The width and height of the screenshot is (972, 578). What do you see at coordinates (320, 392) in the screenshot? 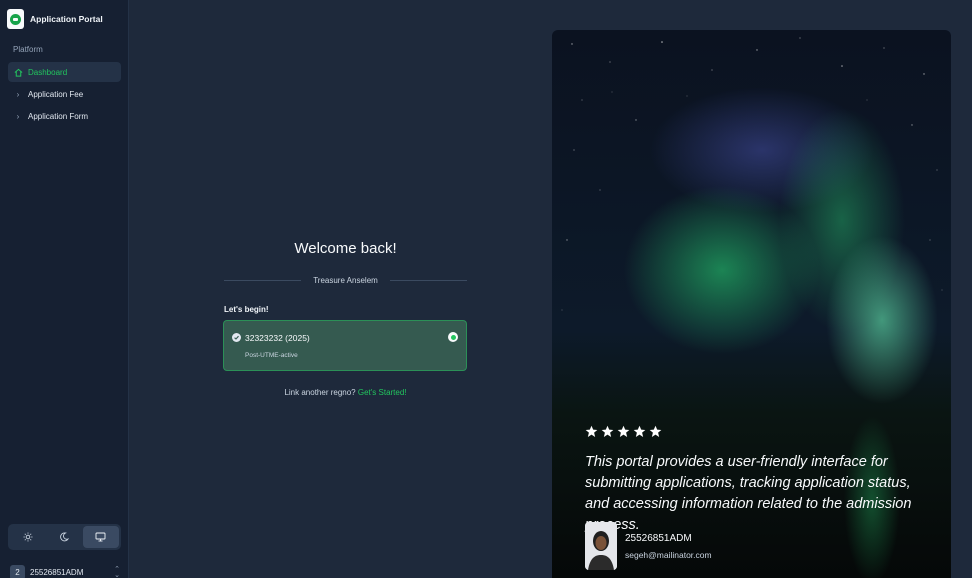
I see `link-prompt: Link another regno?` at bounding box center [320, 392].